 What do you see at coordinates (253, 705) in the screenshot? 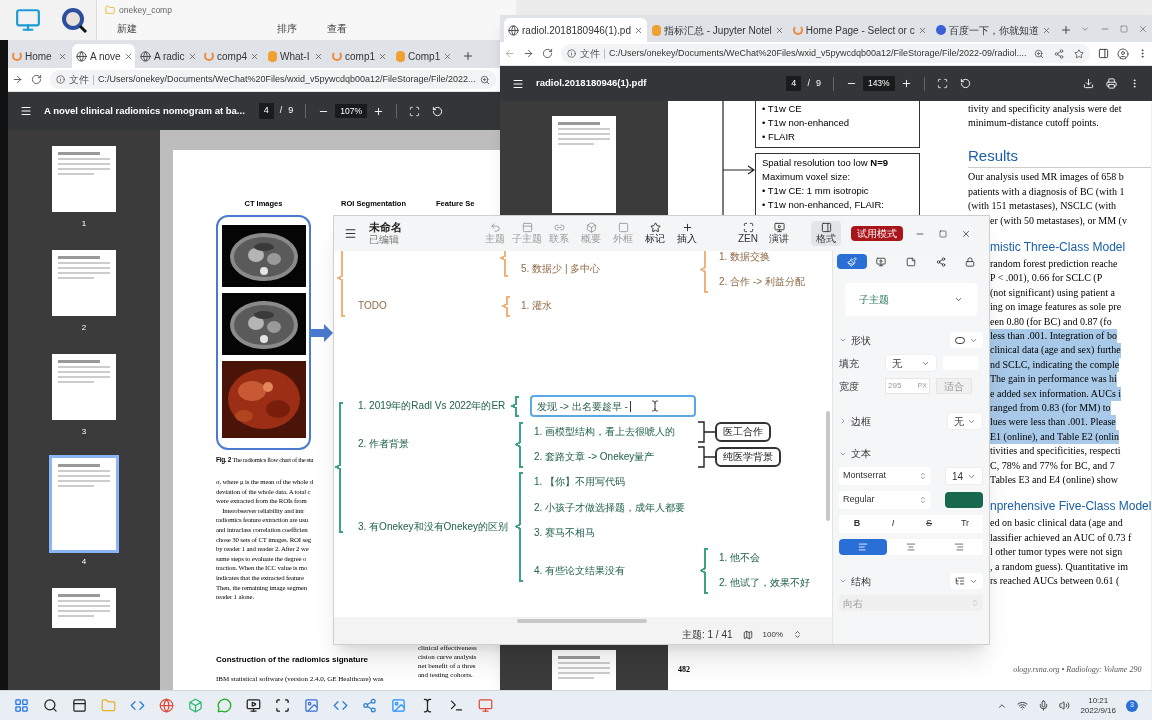
I see `recorder-icon` at bounding box center [253, 705].